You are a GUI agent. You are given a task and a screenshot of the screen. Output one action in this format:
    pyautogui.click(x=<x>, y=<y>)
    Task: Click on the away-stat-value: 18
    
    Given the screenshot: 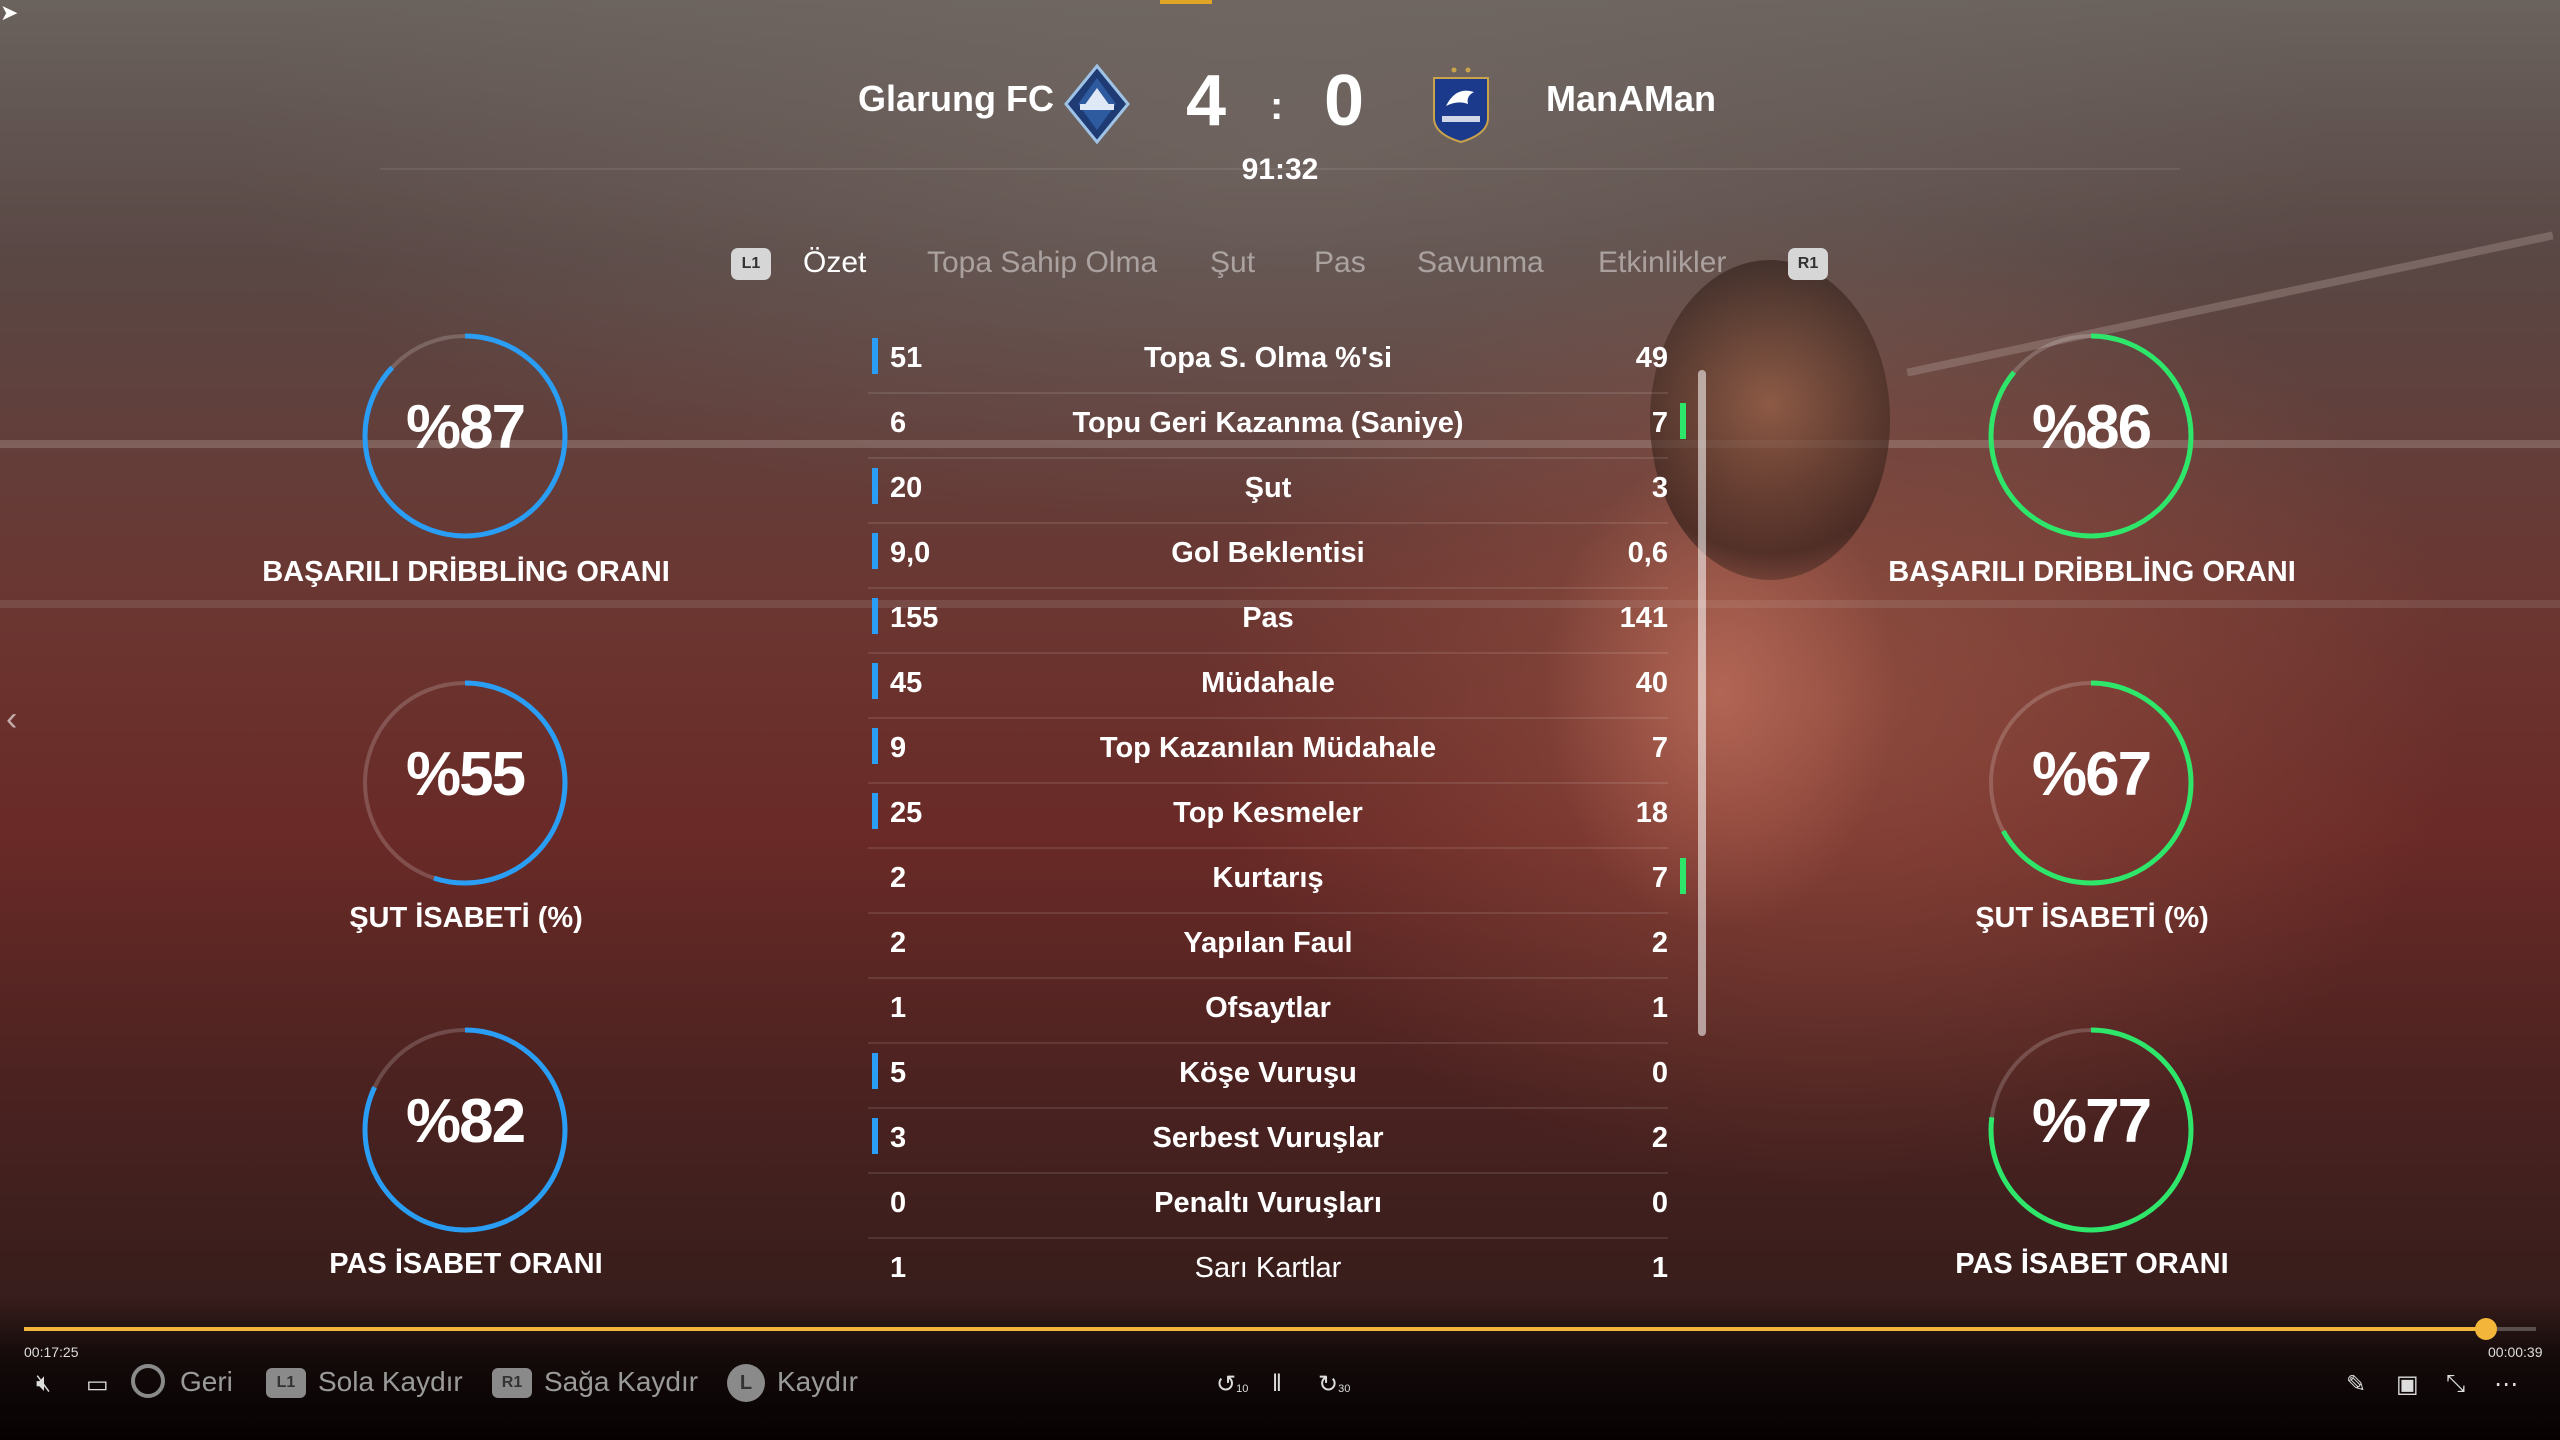 What is the action you would take?
    pyautogui.click(x=1651, y=813)
    